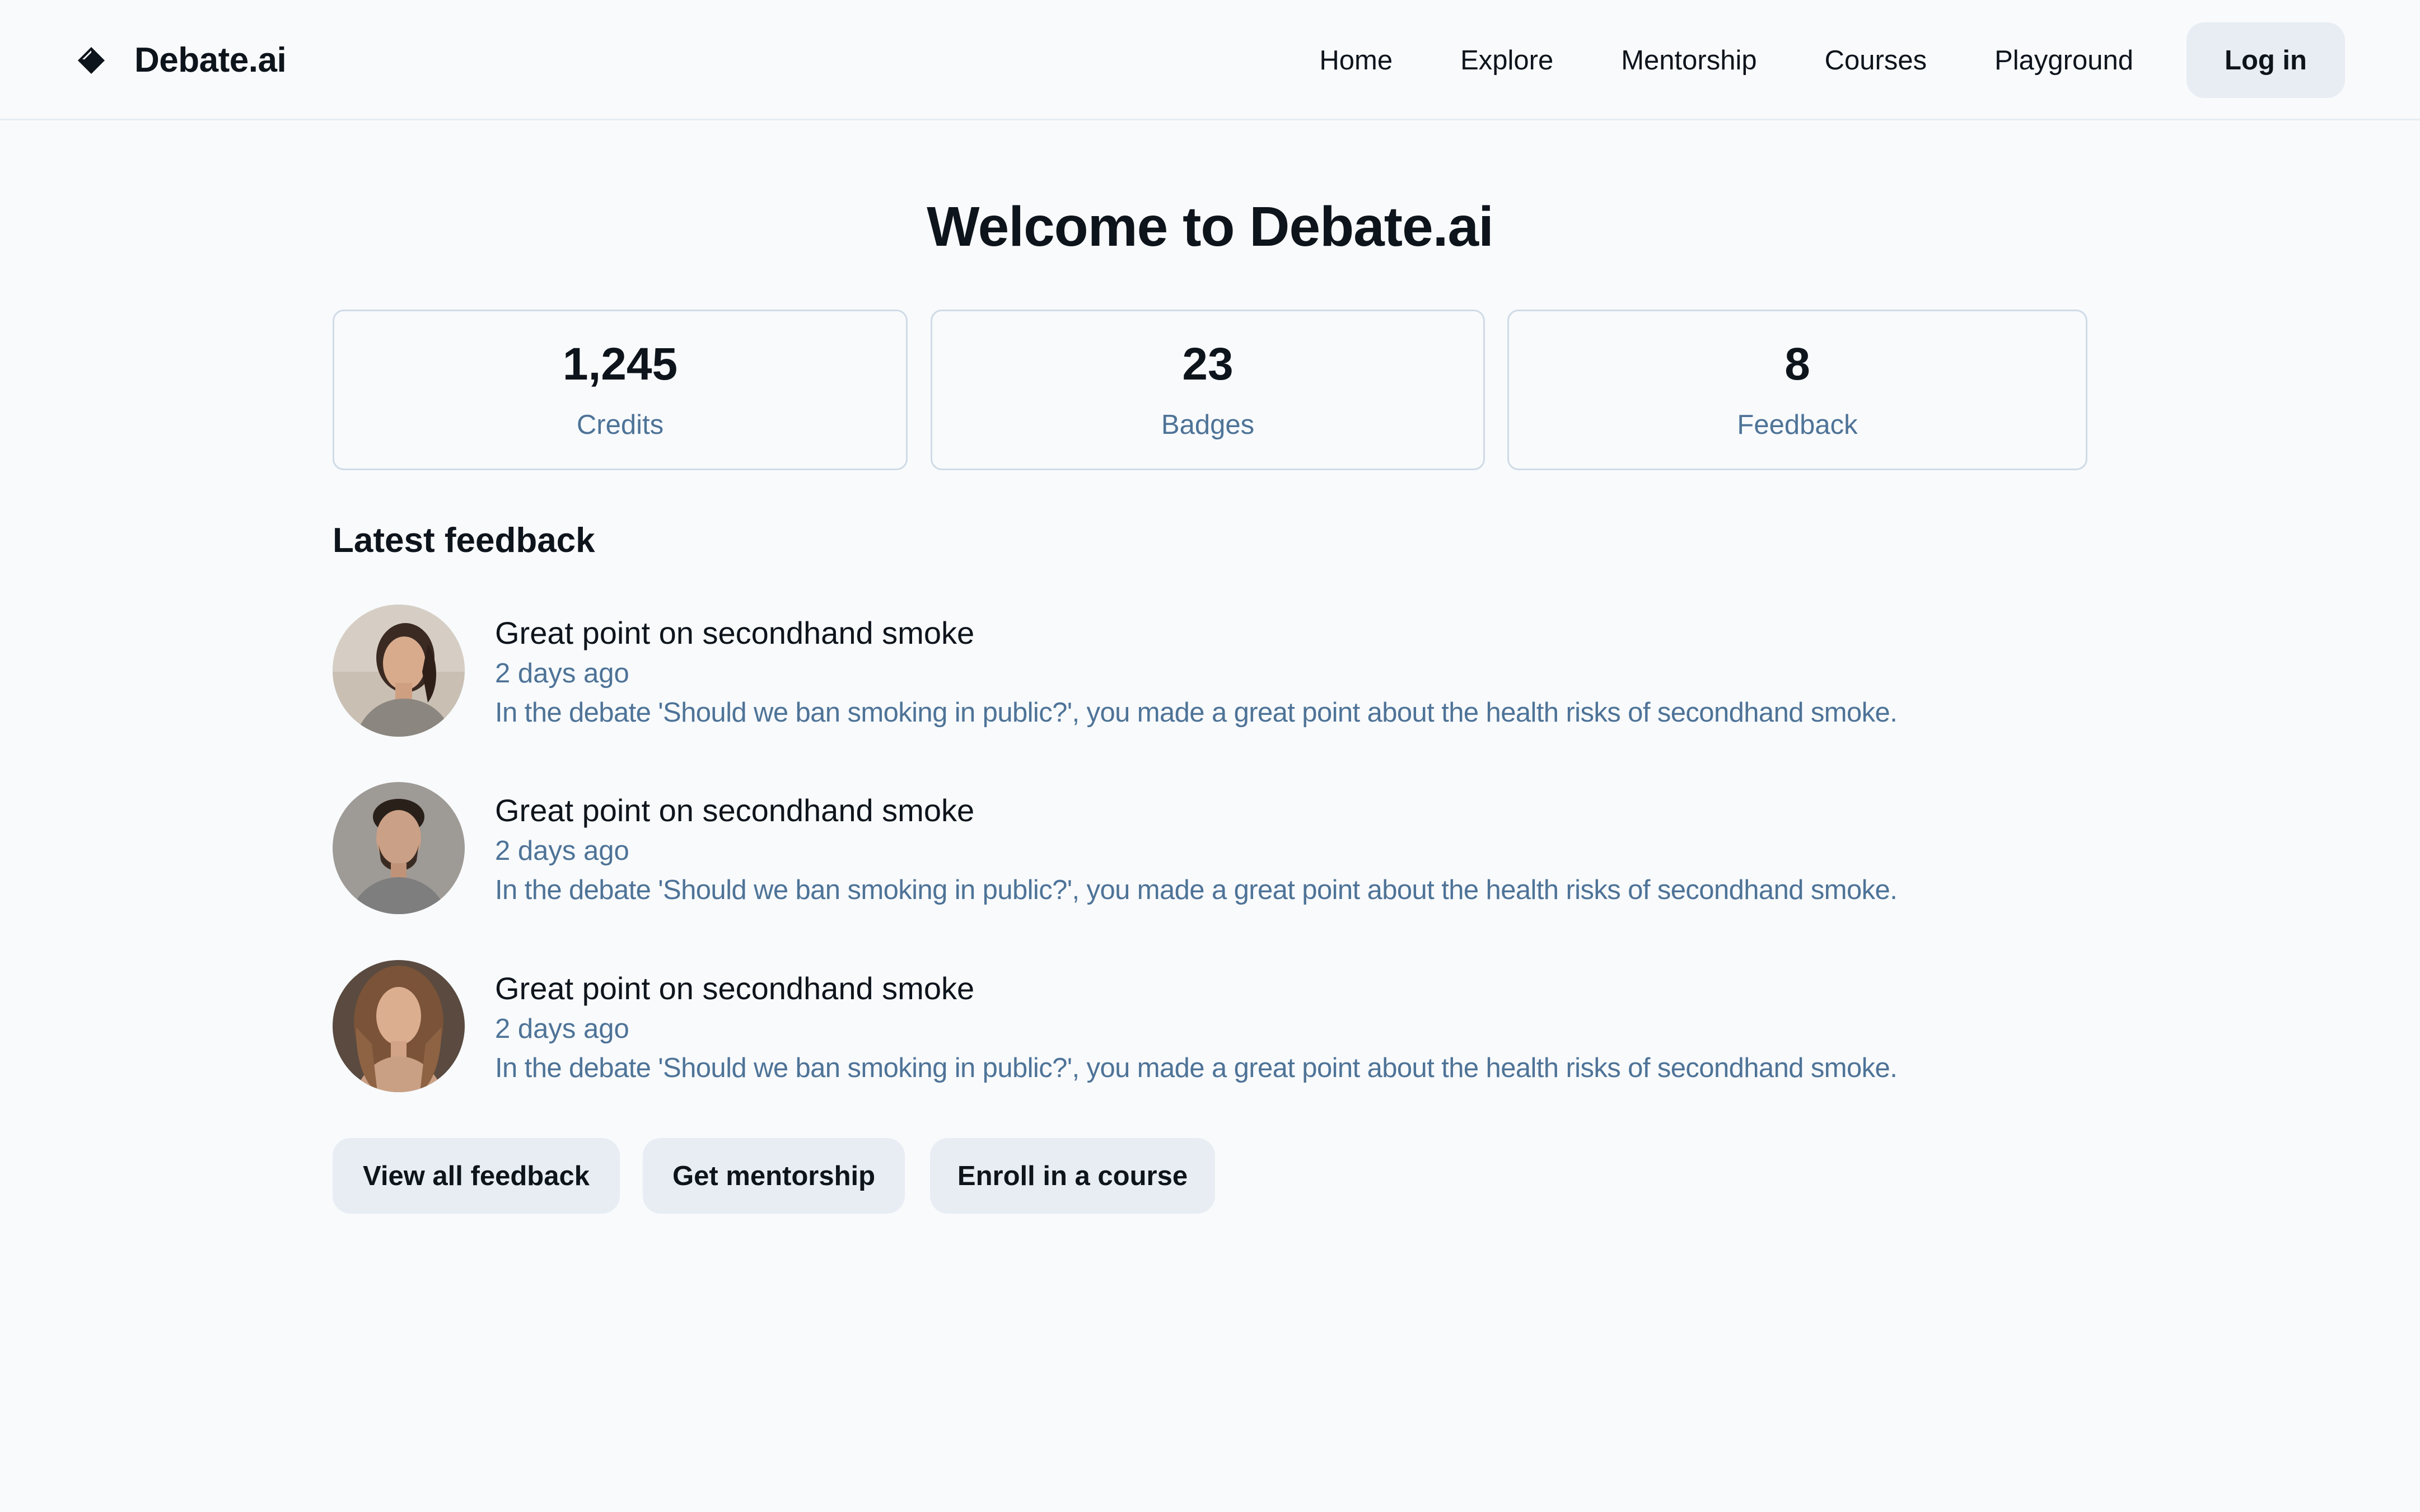 This screenshot has height=1512, width=2420. Describe the element at coordinates (1797, 364) in the screenshot. I see `stat-value: 8` at that location.